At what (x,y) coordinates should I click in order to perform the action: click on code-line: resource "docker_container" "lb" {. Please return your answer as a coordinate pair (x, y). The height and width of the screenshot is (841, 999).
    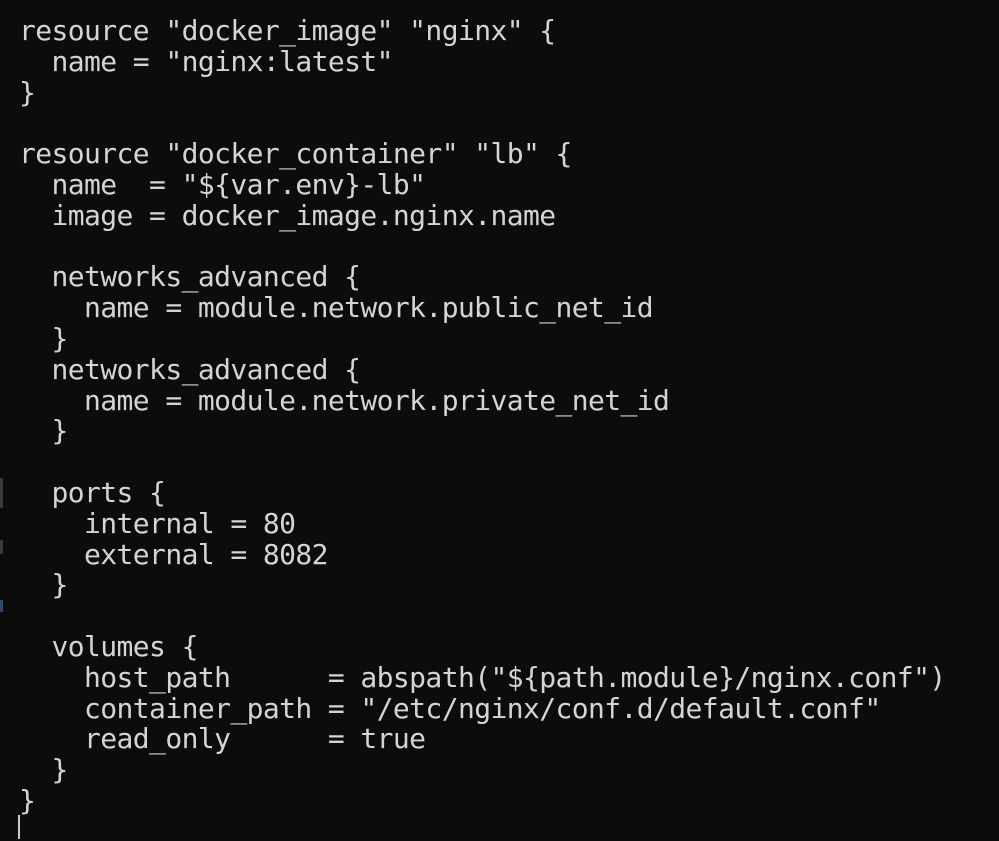
    Looking at the image, I should click on (295, 154).